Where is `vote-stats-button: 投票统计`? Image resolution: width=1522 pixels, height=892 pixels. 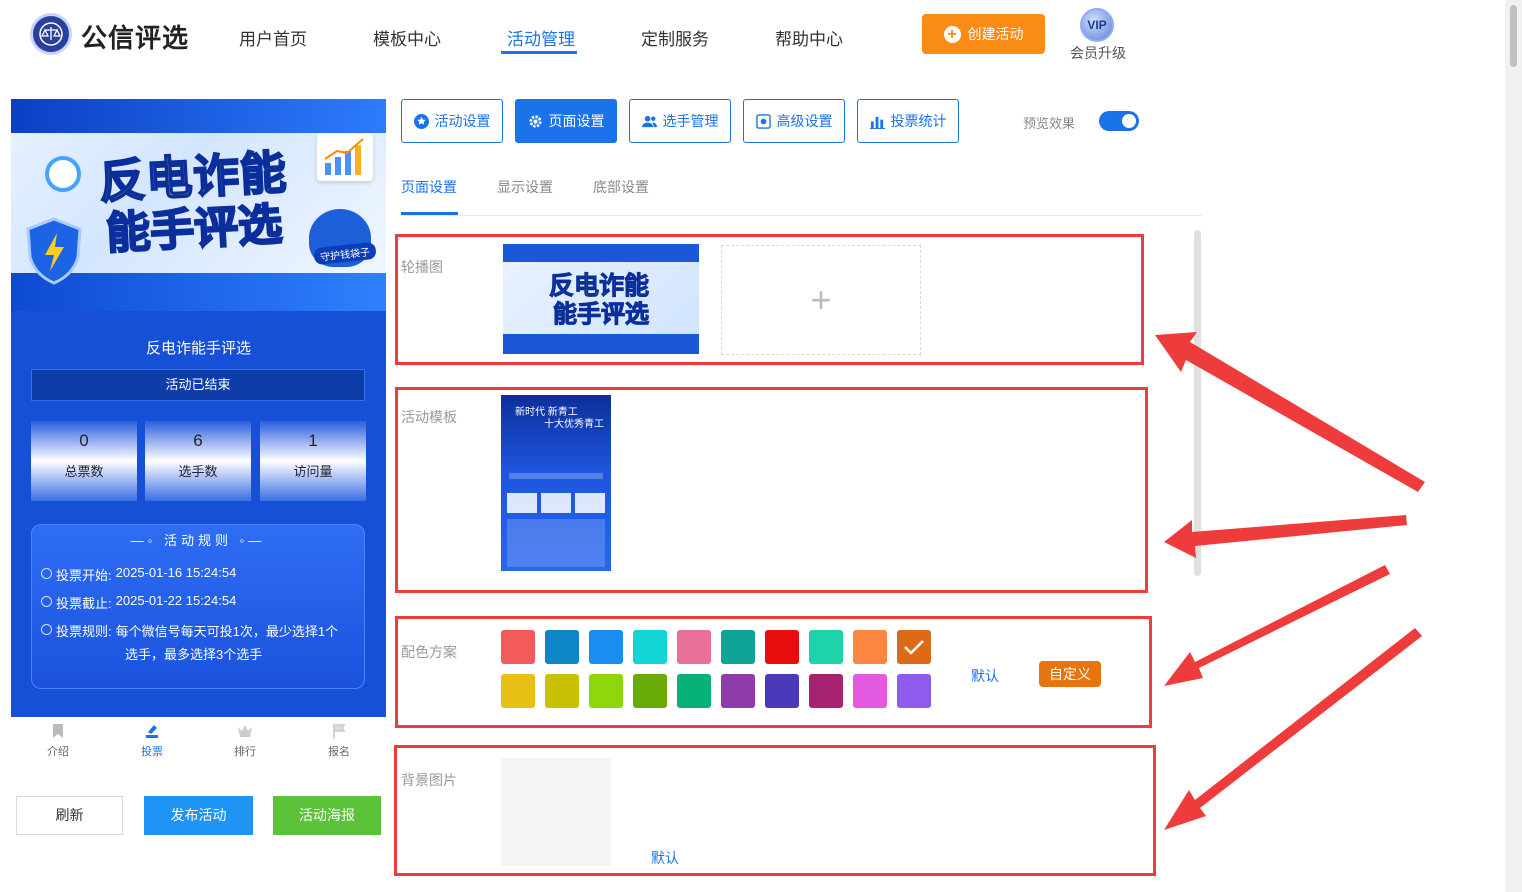 vote-stats-button: 投票统计 is located at coordinates (908, 121).